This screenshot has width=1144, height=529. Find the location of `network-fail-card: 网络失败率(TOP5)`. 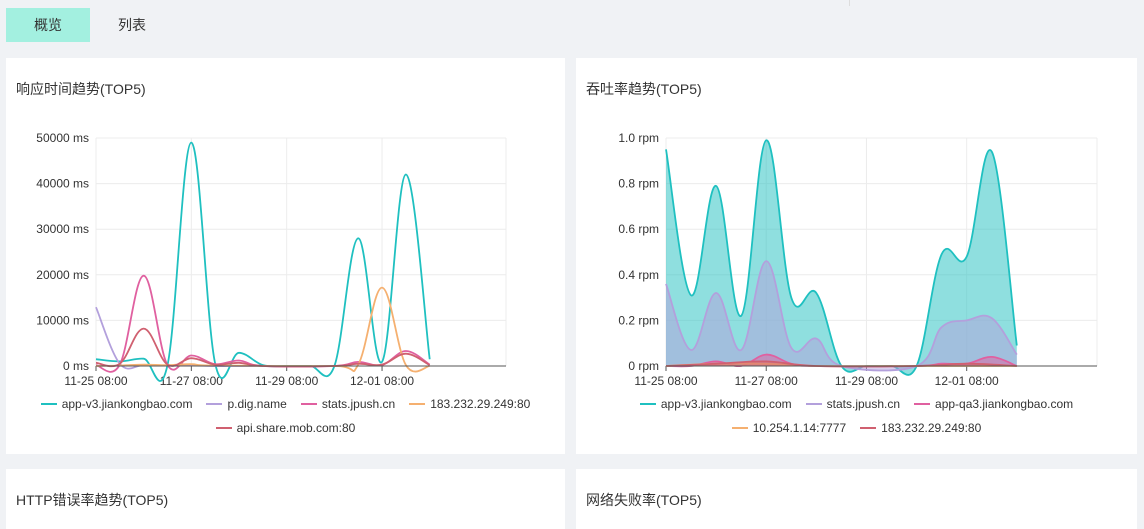

network-fail-card: 网络失败率(TOP5) is located at coordinates (856, 499).